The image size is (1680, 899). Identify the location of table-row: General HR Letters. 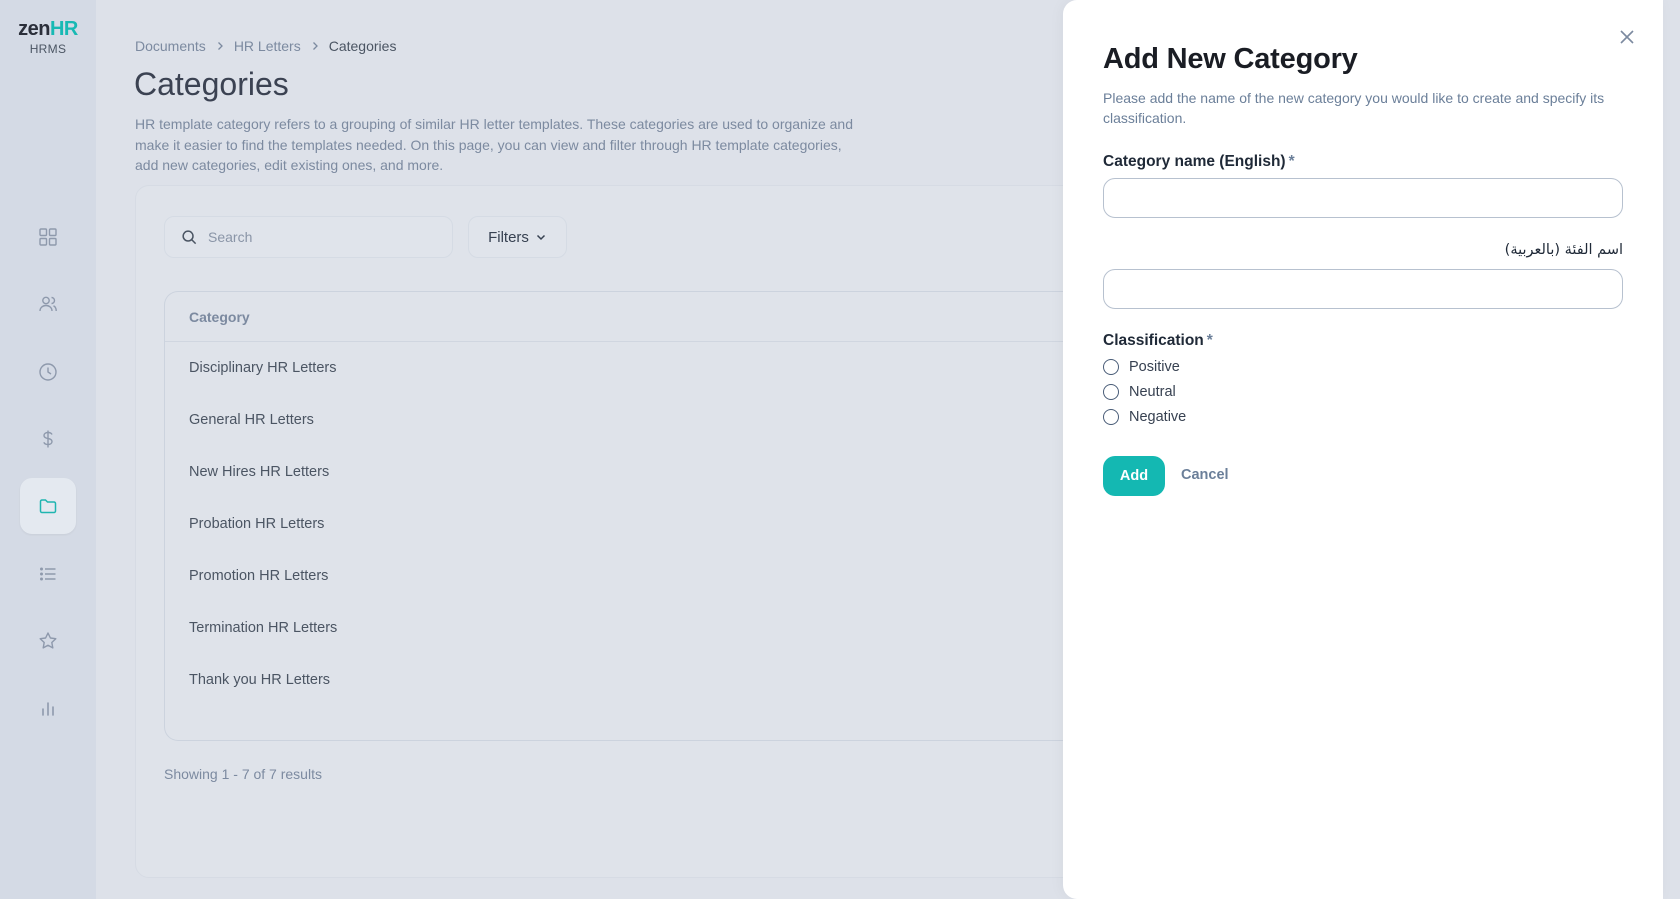
(654, 420).